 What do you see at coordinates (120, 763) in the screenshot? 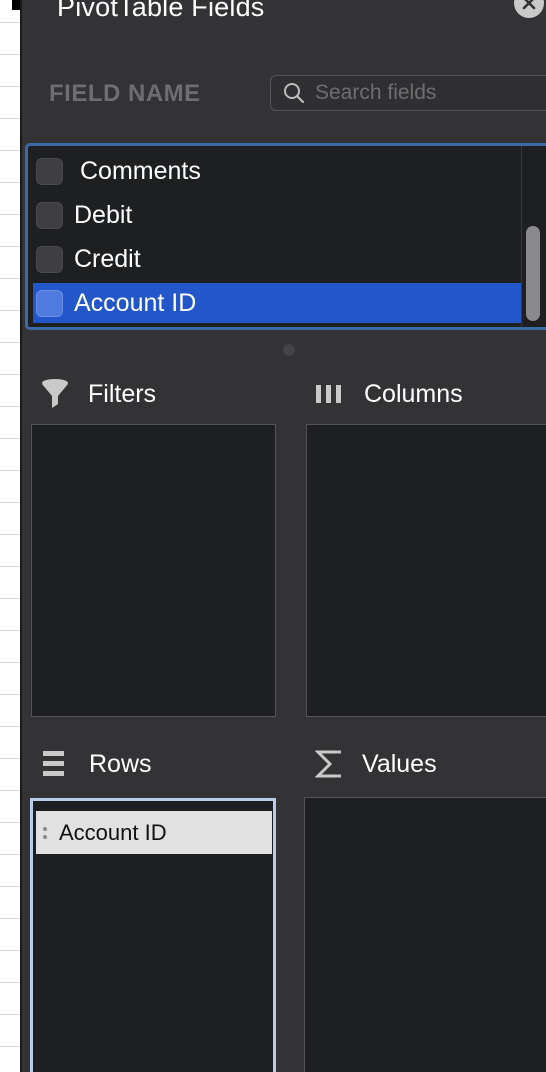
I see `rows-label: Rows` at bounding box center [120, 763].